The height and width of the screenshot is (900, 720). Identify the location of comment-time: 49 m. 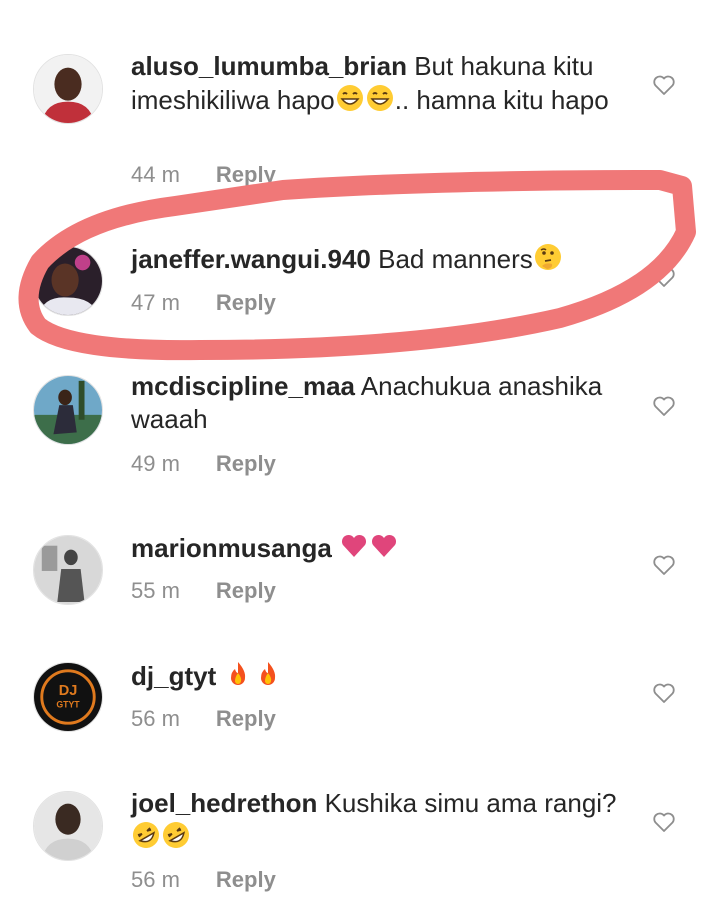
(155, 463).